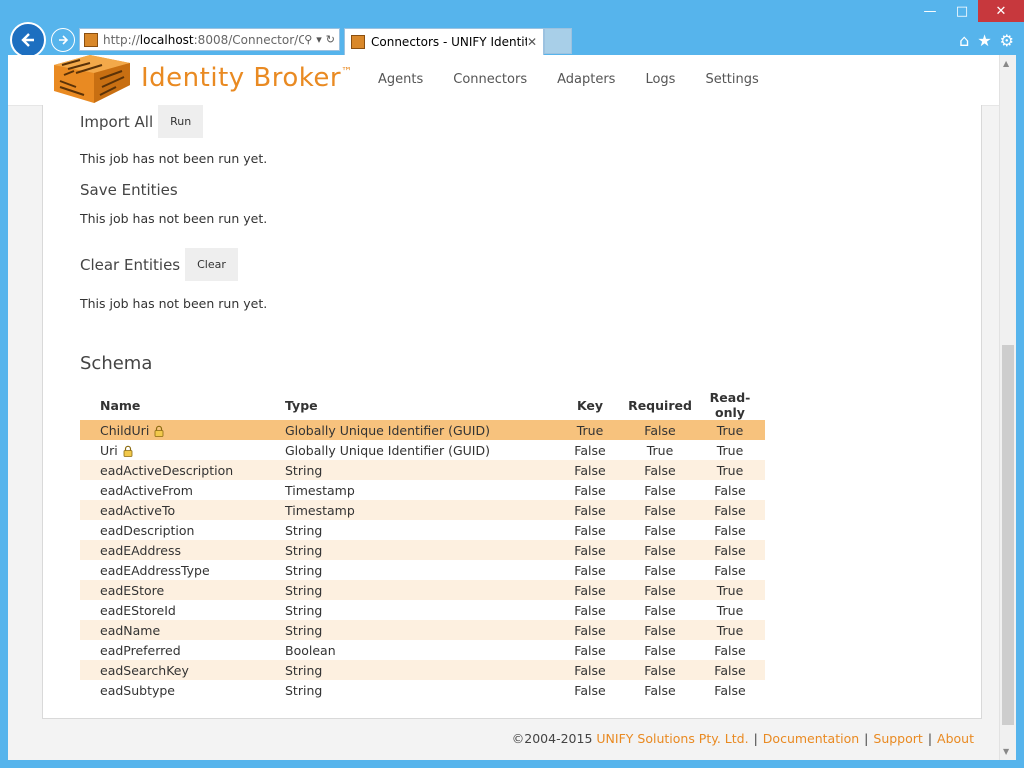  Describe the element at coordinates (660, 79) in the screenshot. I see `nav-item-logs: Logs` at that location.